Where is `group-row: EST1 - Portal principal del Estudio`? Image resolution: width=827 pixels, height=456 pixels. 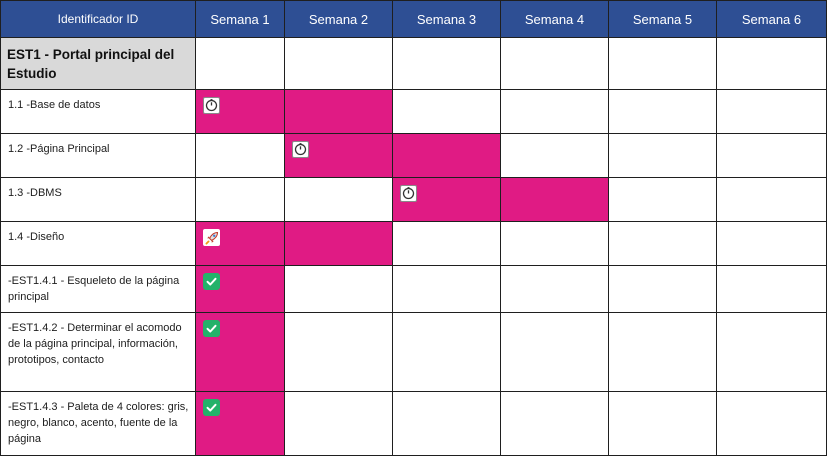 group-row: EST1 - Portal principal del Estudio is located at coordinates (413, 63).